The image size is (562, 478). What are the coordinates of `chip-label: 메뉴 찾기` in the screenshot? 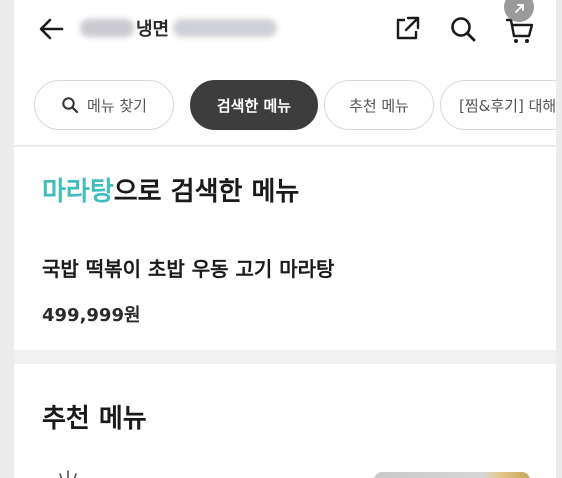 It's located at (117, 105).